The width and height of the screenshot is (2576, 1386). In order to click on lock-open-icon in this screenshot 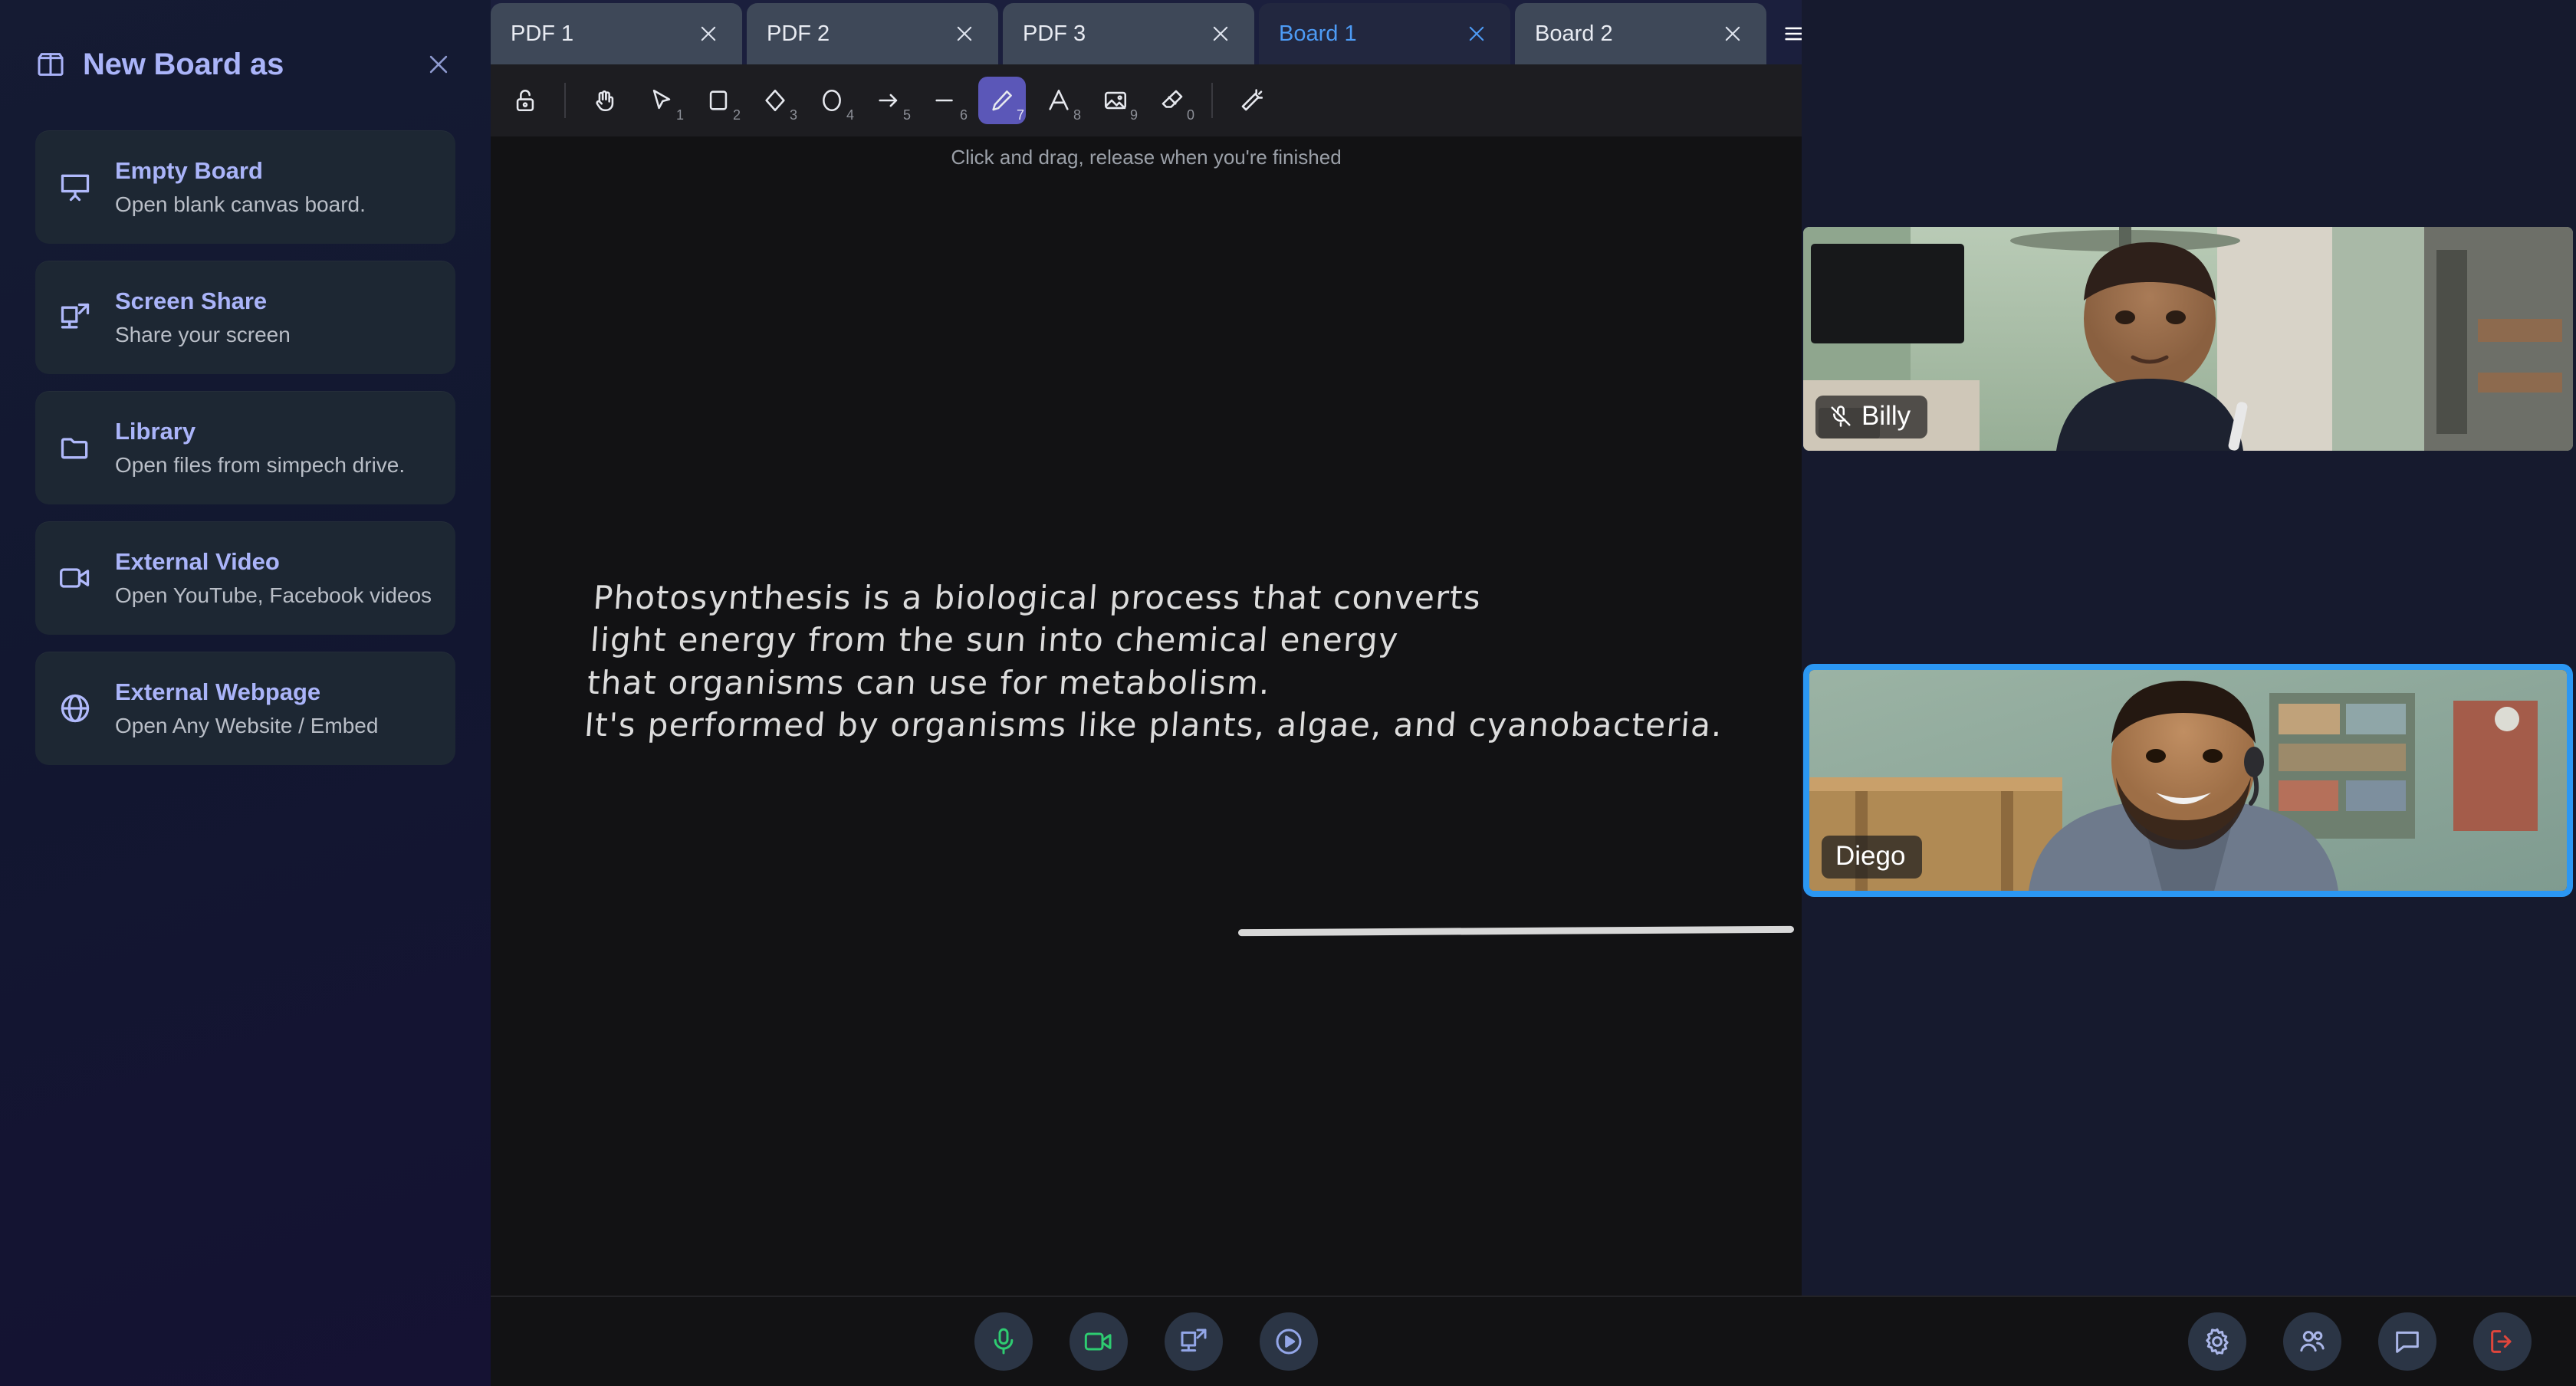, I will do `click(525, 100)`.